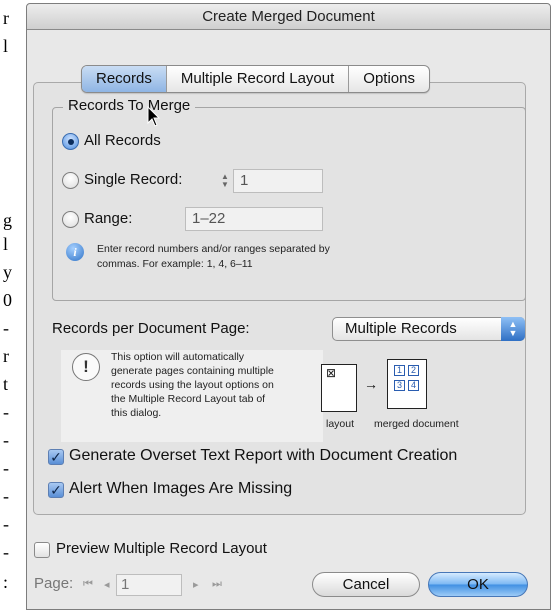 This screenshot has width=551, height=610. Describe the element at coordinates (225, 181) in the screenshot. I see `single-record-stepper-icon: ▲ ▼` at that location.